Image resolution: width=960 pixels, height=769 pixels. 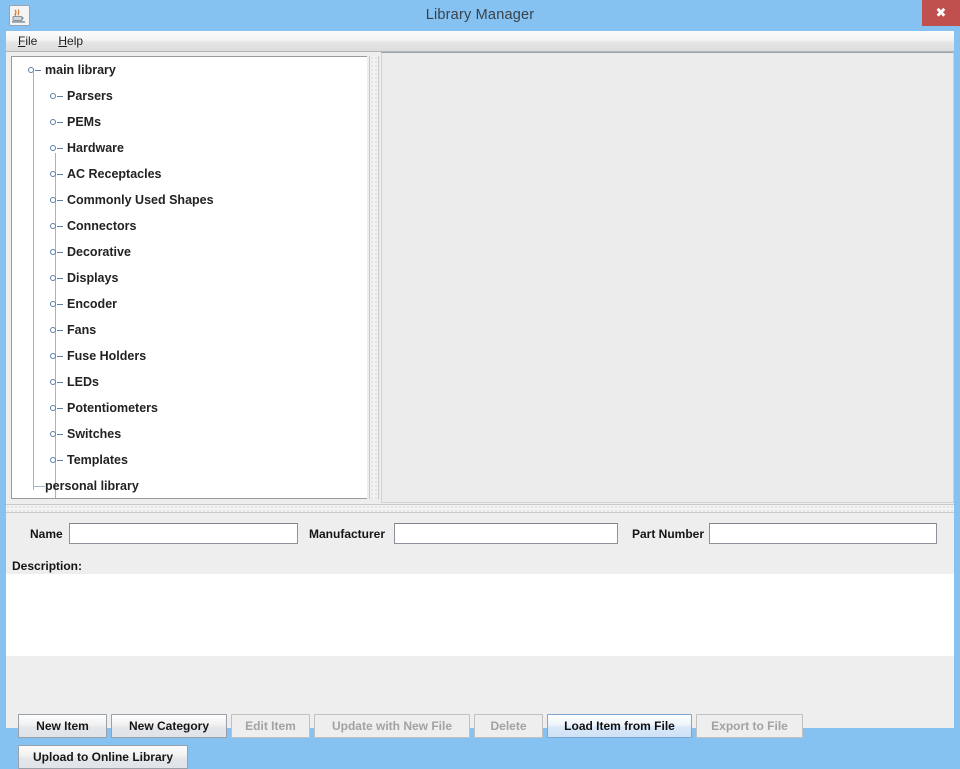 I want to click on tree-node-commonly-used-shapes: Commonly Used Shapes, so click(x=184, y=200).